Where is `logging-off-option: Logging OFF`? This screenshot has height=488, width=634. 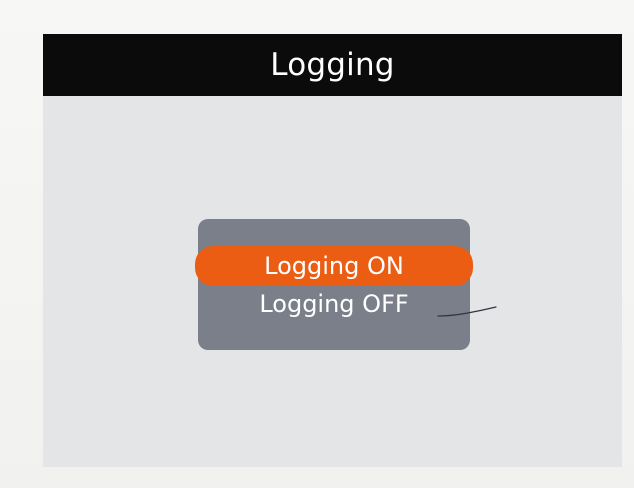
logging-off-option: Logging OFF is located at coordinates (334, 304).